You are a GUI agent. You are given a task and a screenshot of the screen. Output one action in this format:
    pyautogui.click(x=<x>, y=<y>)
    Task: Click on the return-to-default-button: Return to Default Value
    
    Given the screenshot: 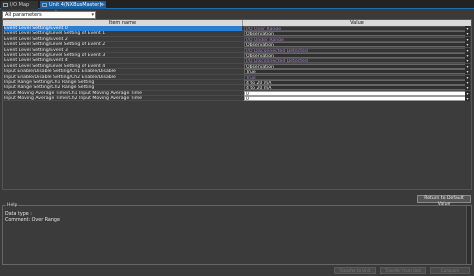 What is the action you would take?
    pyautogui.click(x=444, y=201)
    